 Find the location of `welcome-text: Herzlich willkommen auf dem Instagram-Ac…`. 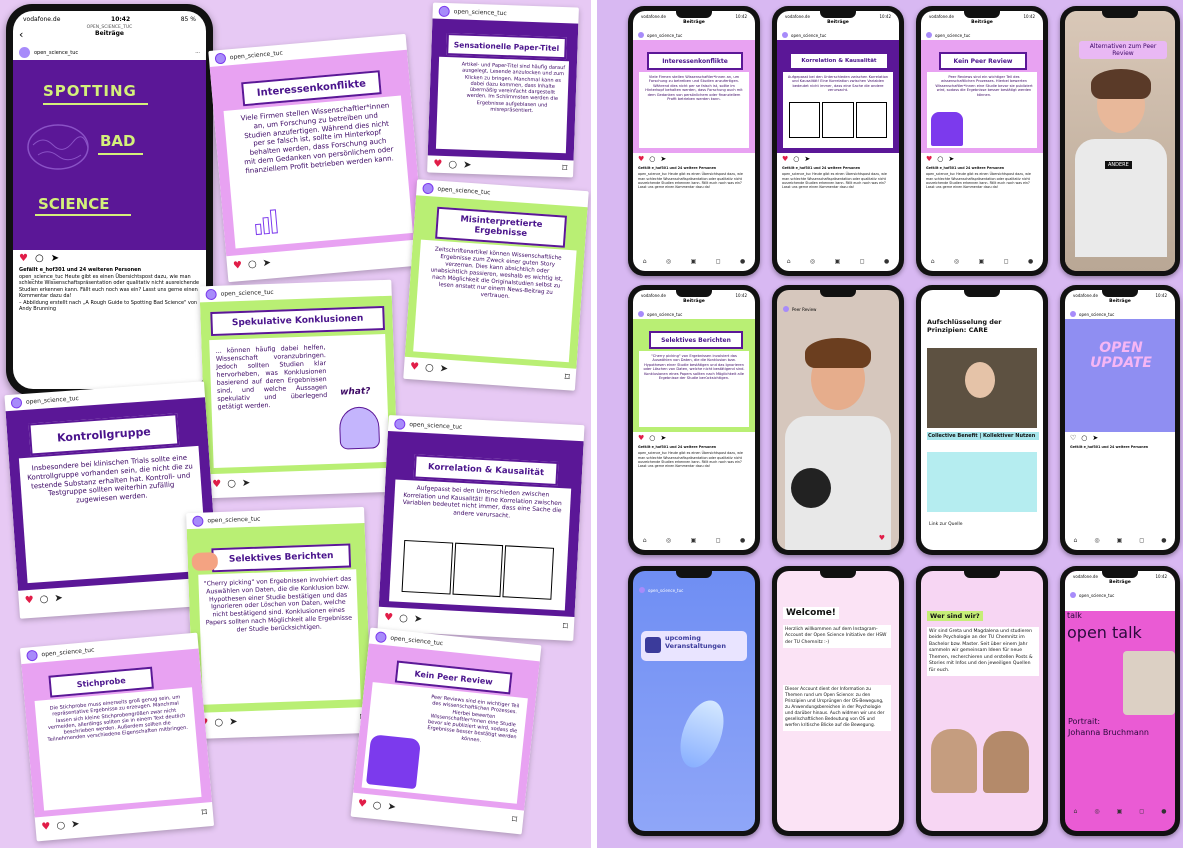

welcome-text: Herzlich willkommen auf dem Instagram-Ac… is located at coordinates (837, 636).